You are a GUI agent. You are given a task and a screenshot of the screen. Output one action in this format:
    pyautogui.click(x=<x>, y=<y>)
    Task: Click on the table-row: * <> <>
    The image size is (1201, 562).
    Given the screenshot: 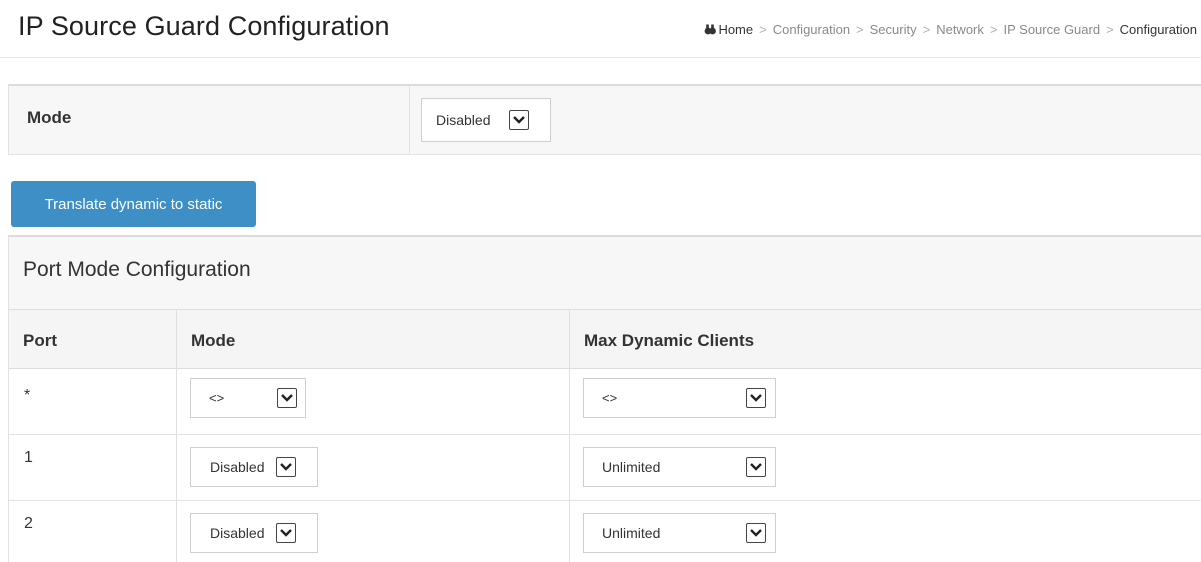 What is the action you would take?
    pyautogui.click(x=605, y=402)
    